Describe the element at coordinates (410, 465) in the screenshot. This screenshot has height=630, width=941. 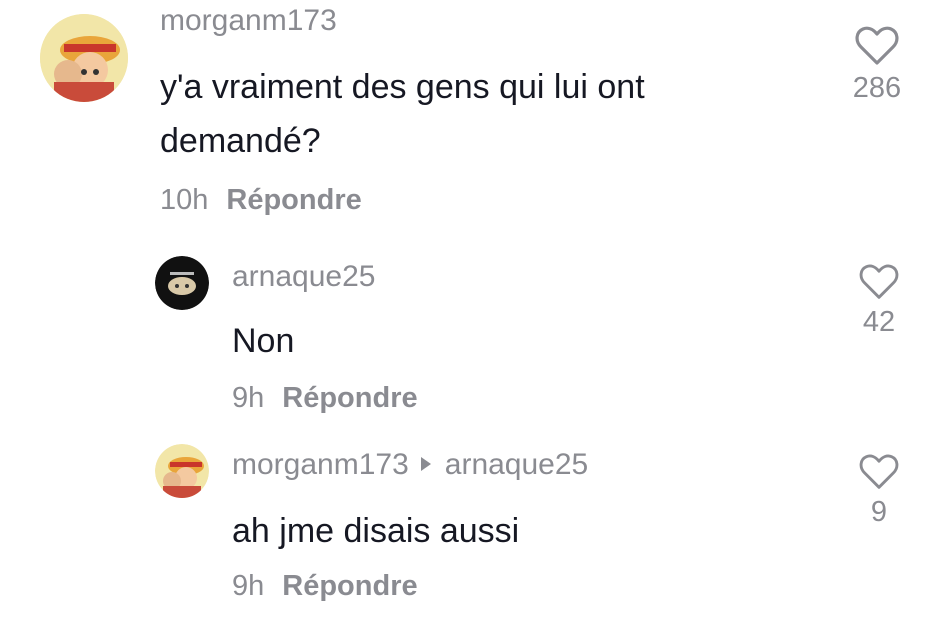
I see `comment-username: morganm173 arnaque25` at that location.